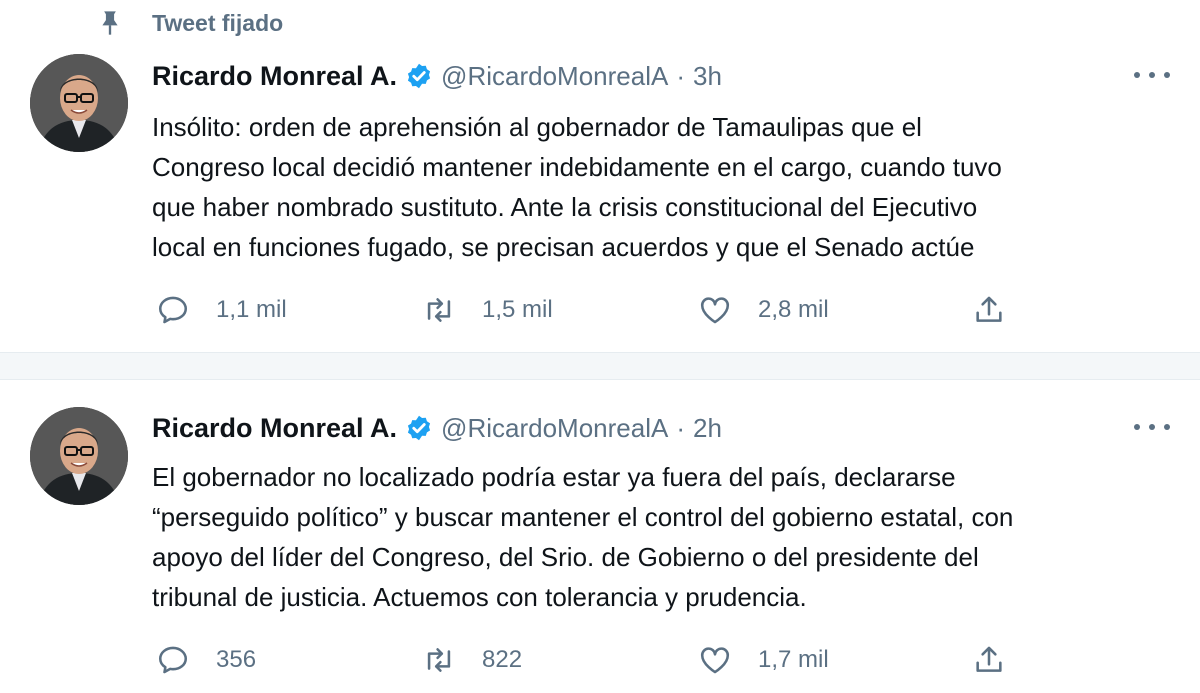 Image resolution: width=1200 pixels, height=693 pixels. Describe the element at coordinates (587, 660) in the screenshot. I see `tweet-actions: 356 822 1,7 mil` at that location.